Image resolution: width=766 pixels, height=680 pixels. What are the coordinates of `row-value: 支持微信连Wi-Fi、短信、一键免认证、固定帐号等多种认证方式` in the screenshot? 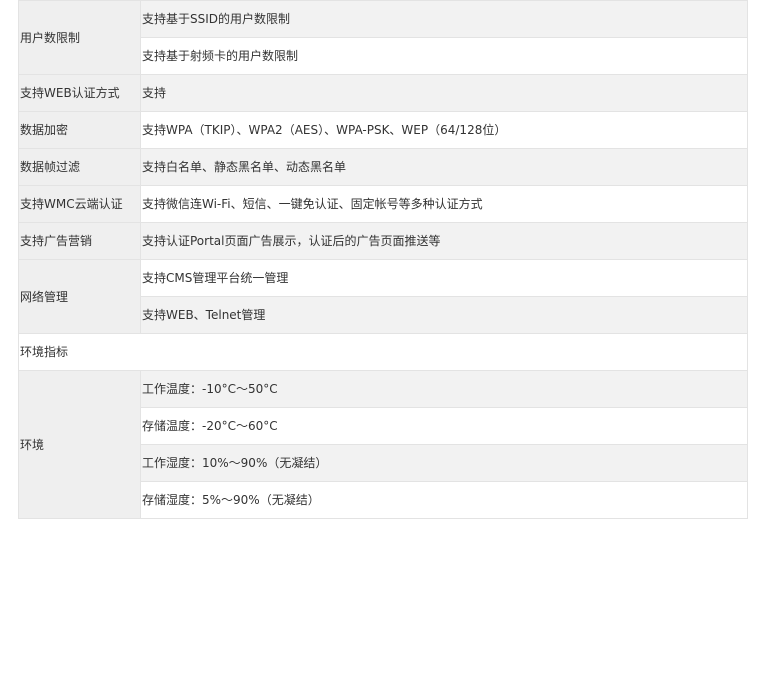 It's located at (444, 204).